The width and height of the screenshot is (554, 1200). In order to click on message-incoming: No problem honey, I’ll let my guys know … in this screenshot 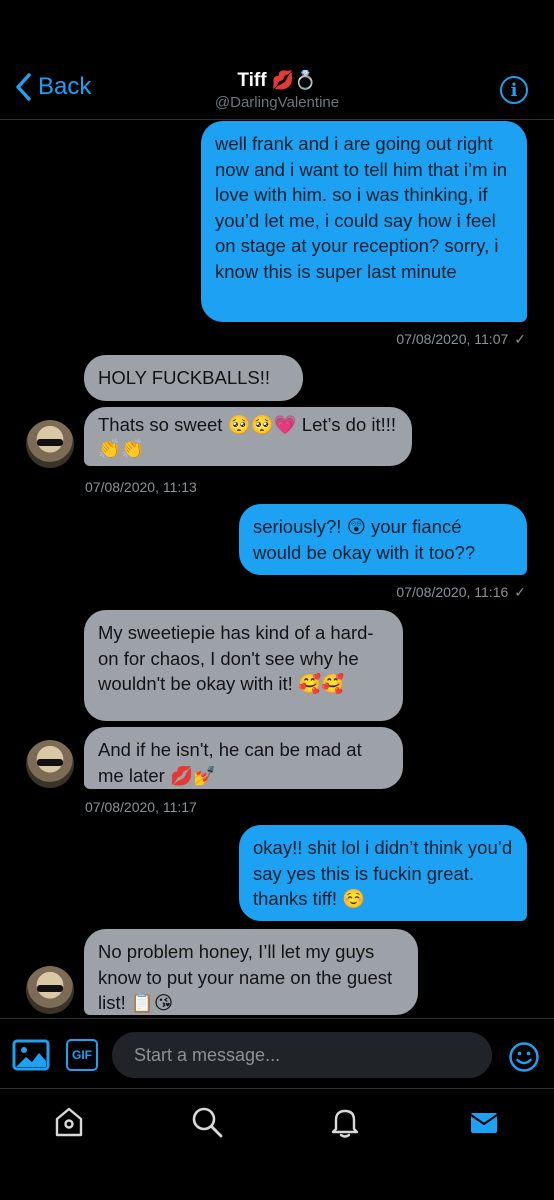, I will do `click(251, 972)`.